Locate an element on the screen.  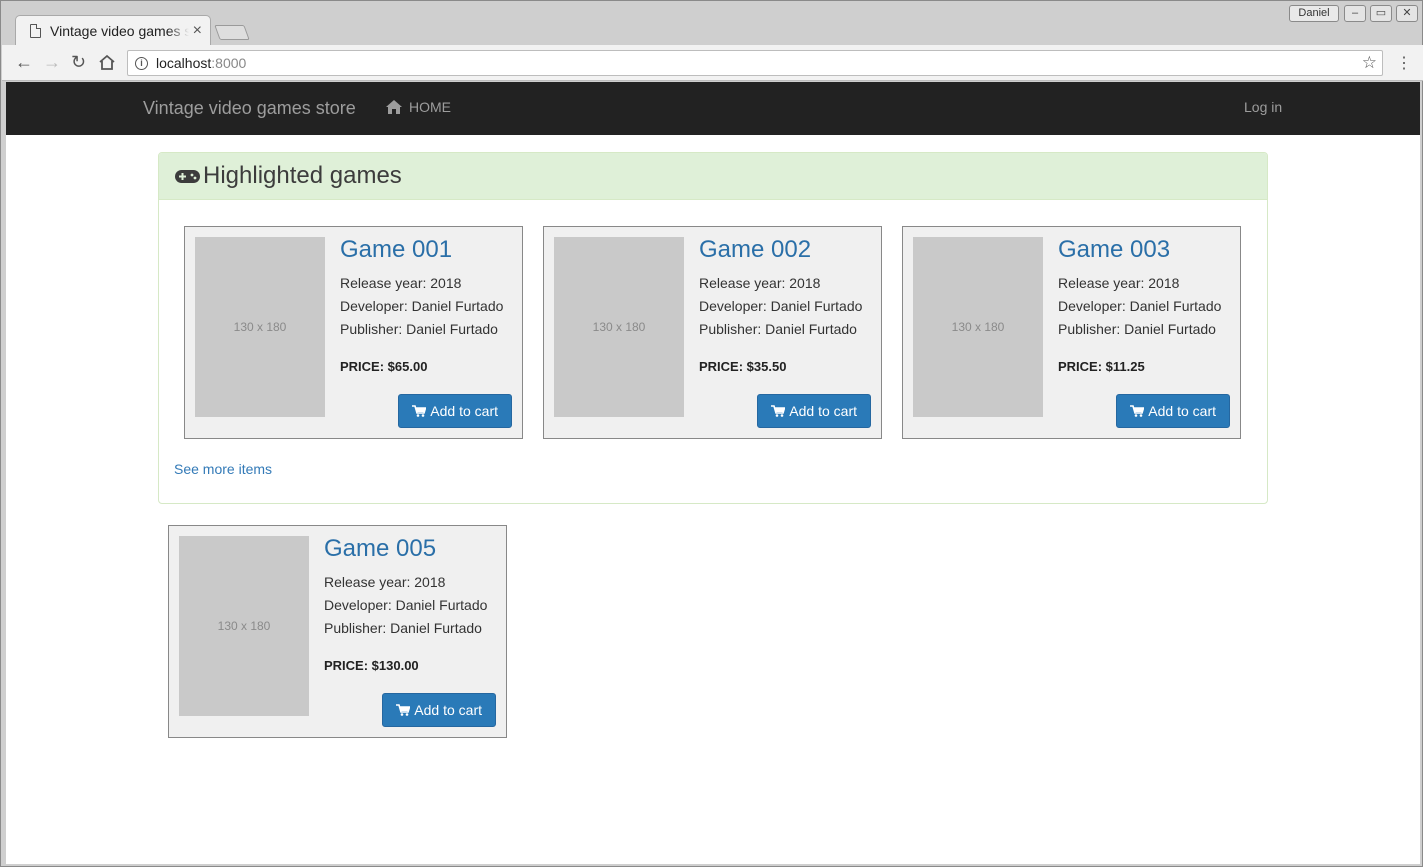
panel-title: Highlighted games is located at coordinates (302, 175).